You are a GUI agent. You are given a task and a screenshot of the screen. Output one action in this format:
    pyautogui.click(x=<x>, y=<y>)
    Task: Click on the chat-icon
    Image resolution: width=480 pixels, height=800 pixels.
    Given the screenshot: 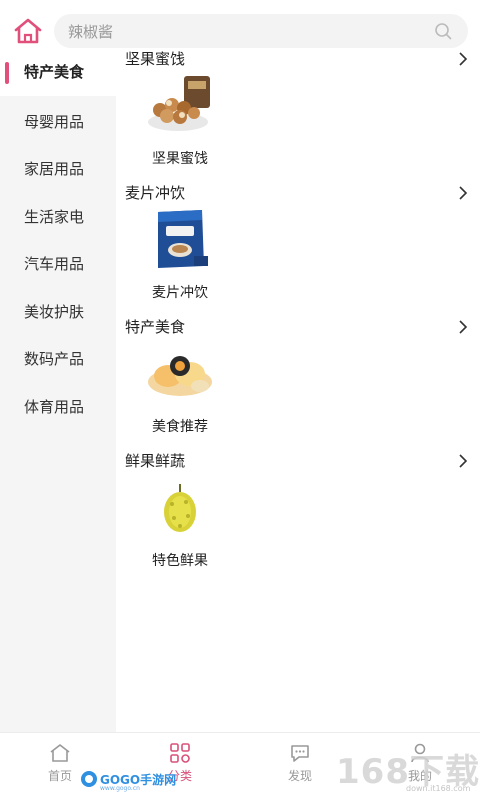 What is the action you would take?
    pyautogui.click(x=300, y=753)
    